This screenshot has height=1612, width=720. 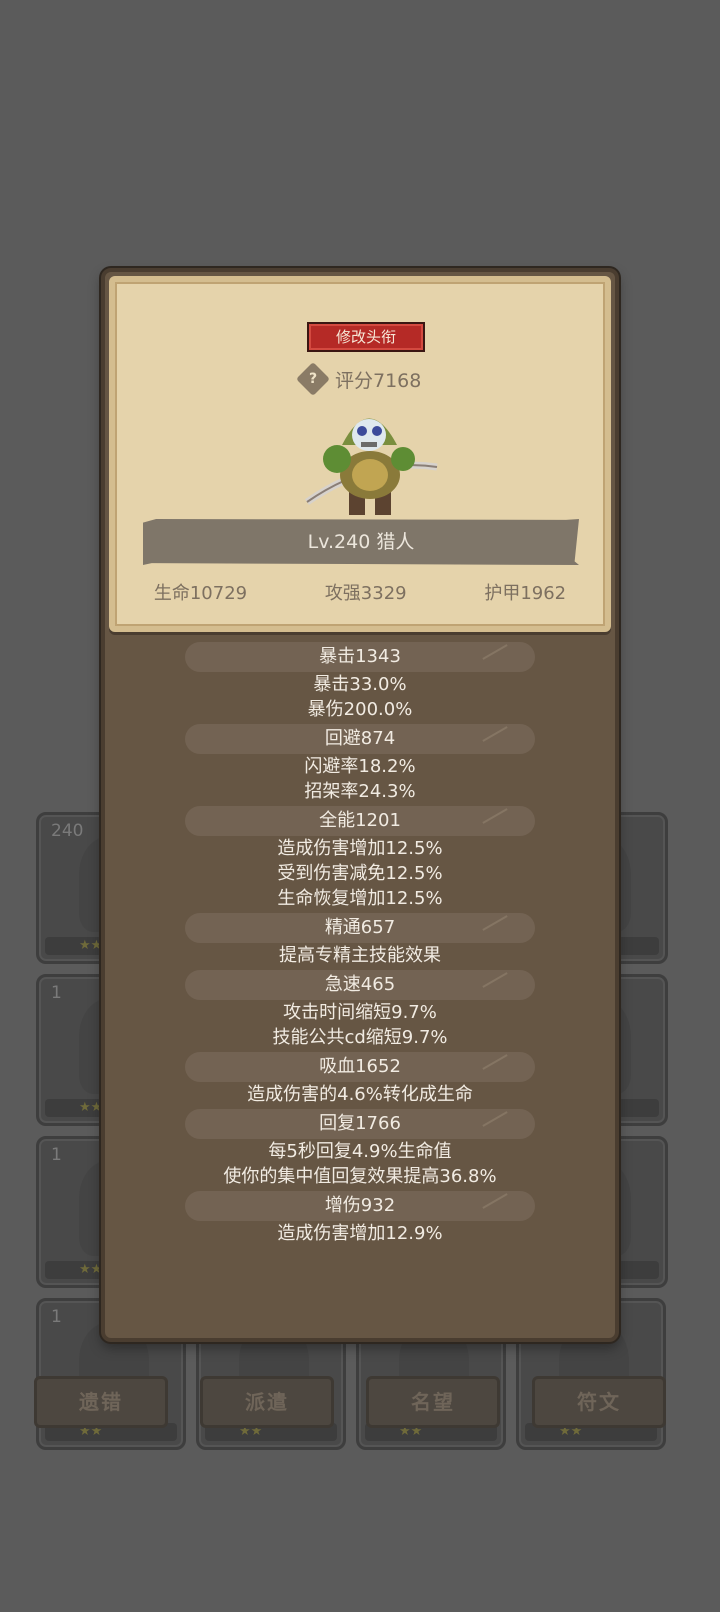 What do you see at coordinates (360, 873) in the screenshot?
I see `stat-detail: 受到伤害减免12.5%` at bounding box center [360, 873].